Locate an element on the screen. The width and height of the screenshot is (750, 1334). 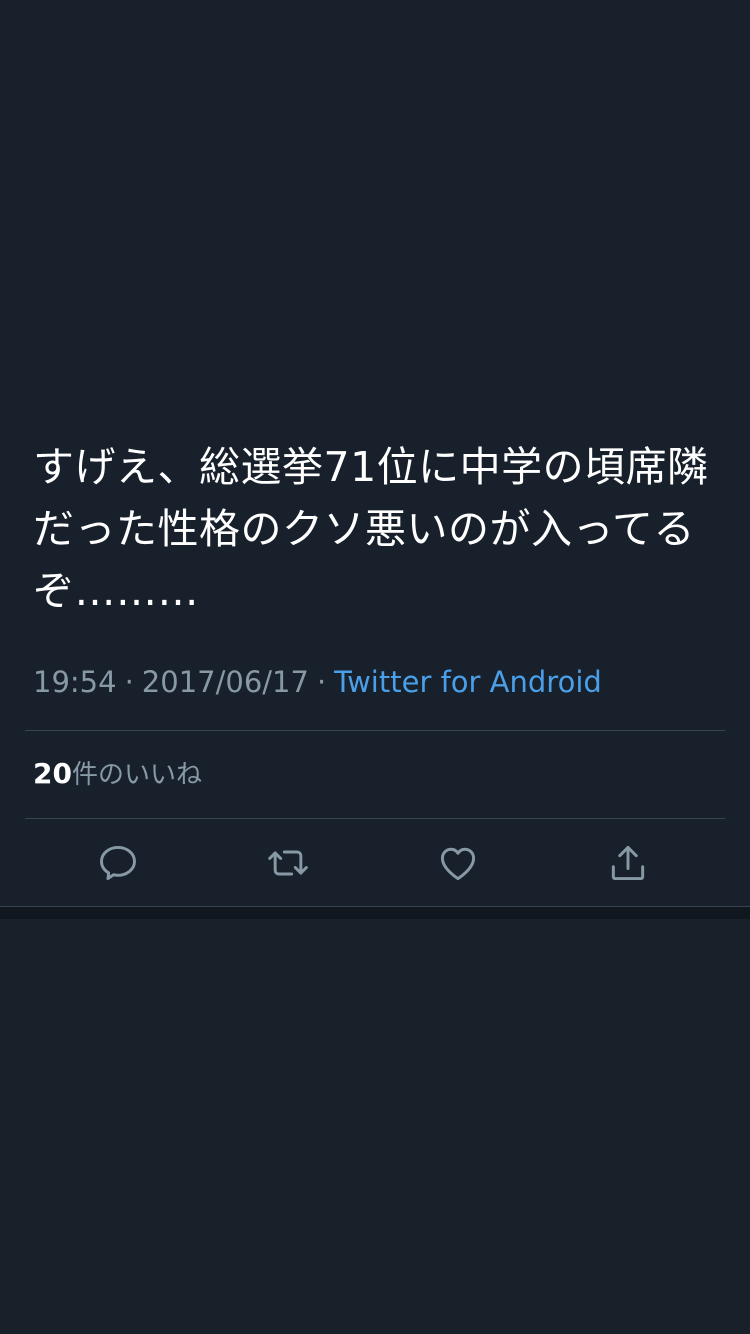
tweet-meta: 19:54 · 2017/06/17 · Twitter for Android is located at coordinates (317, 682).